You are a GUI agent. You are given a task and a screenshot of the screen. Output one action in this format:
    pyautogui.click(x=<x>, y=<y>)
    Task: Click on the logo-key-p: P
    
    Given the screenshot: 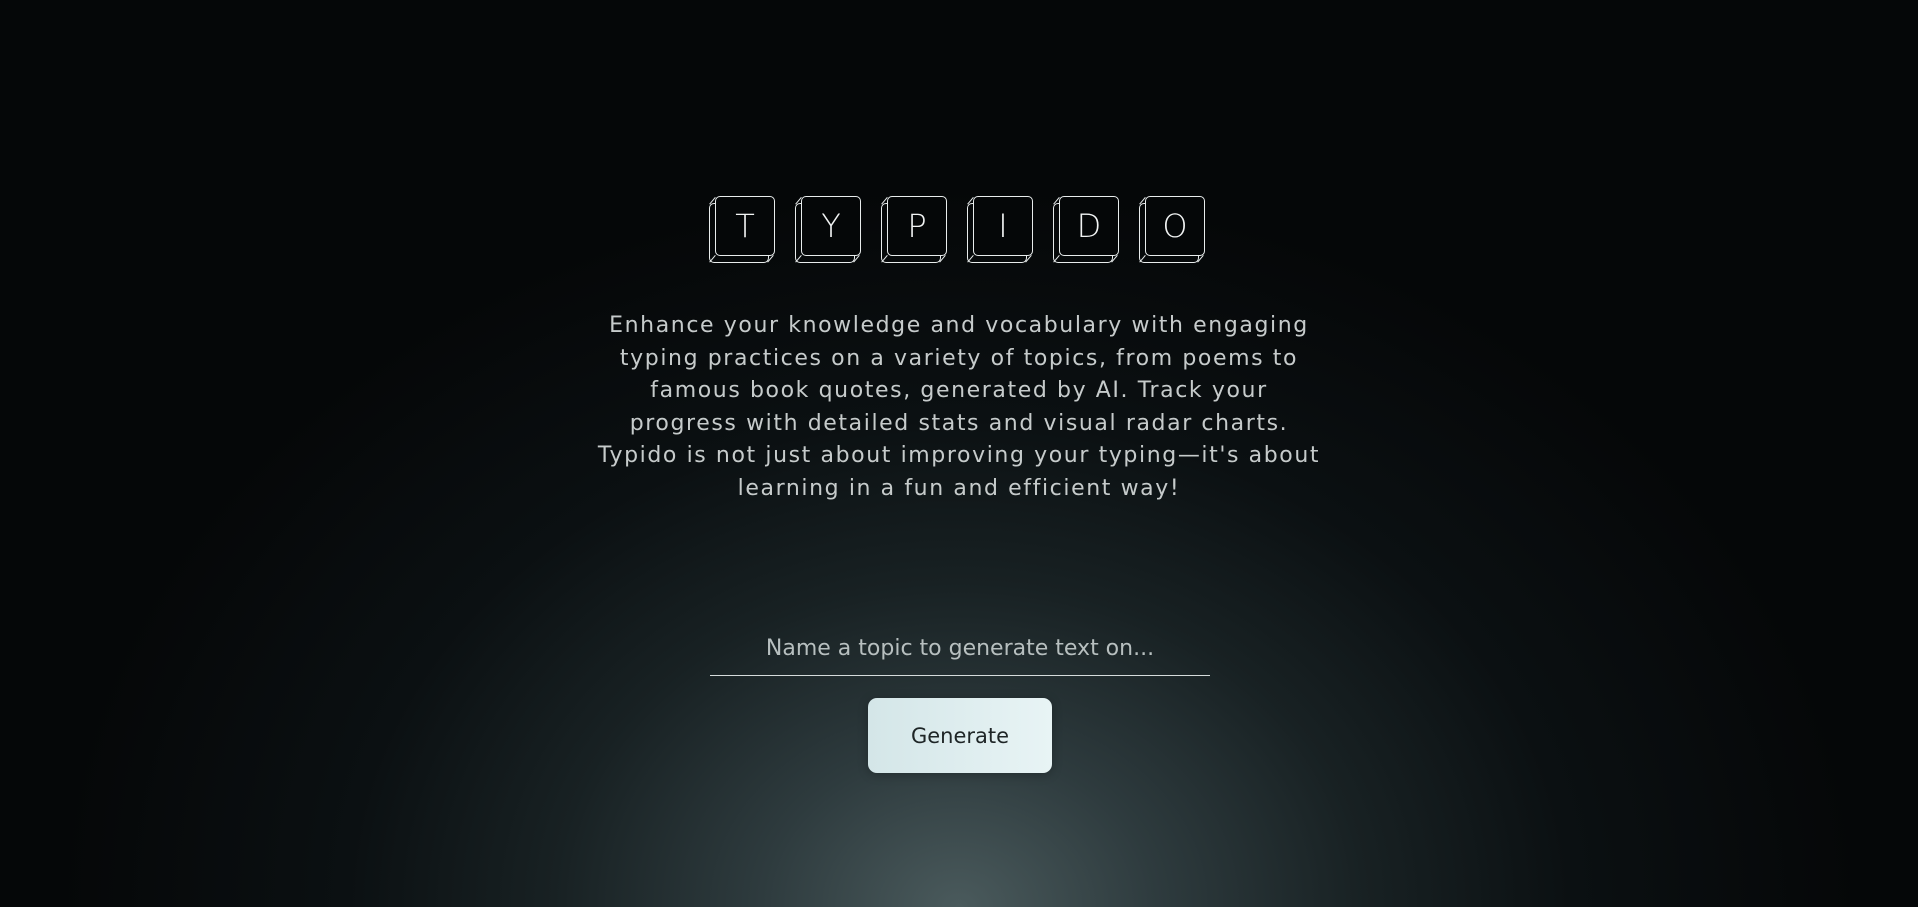 What is the action you would take?
    pyautogui.click(x=914, y=229)
    